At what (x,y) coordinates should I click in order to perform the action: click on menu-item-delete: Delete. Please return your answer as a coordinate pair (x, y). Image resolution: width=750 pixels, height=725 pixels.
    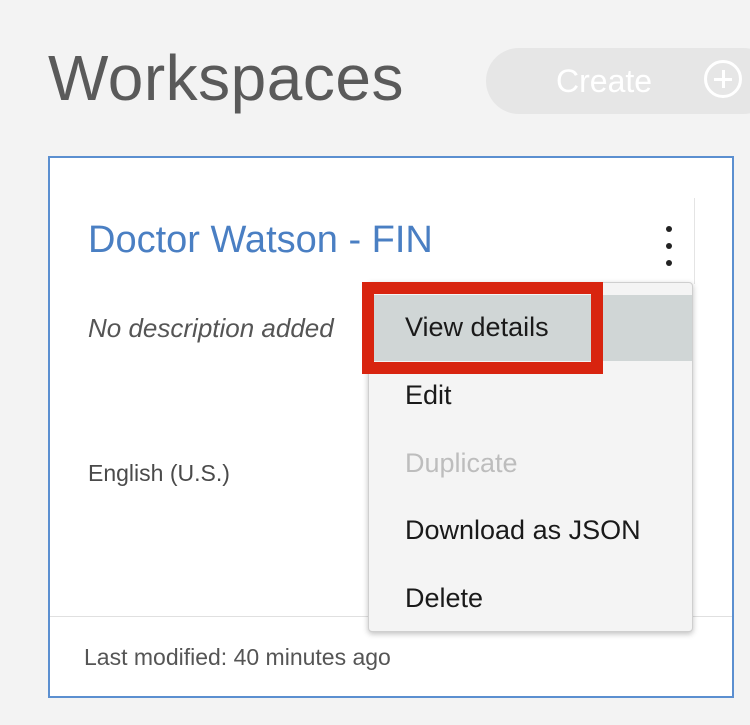
    Looking at the image, I should click on (530, 599).